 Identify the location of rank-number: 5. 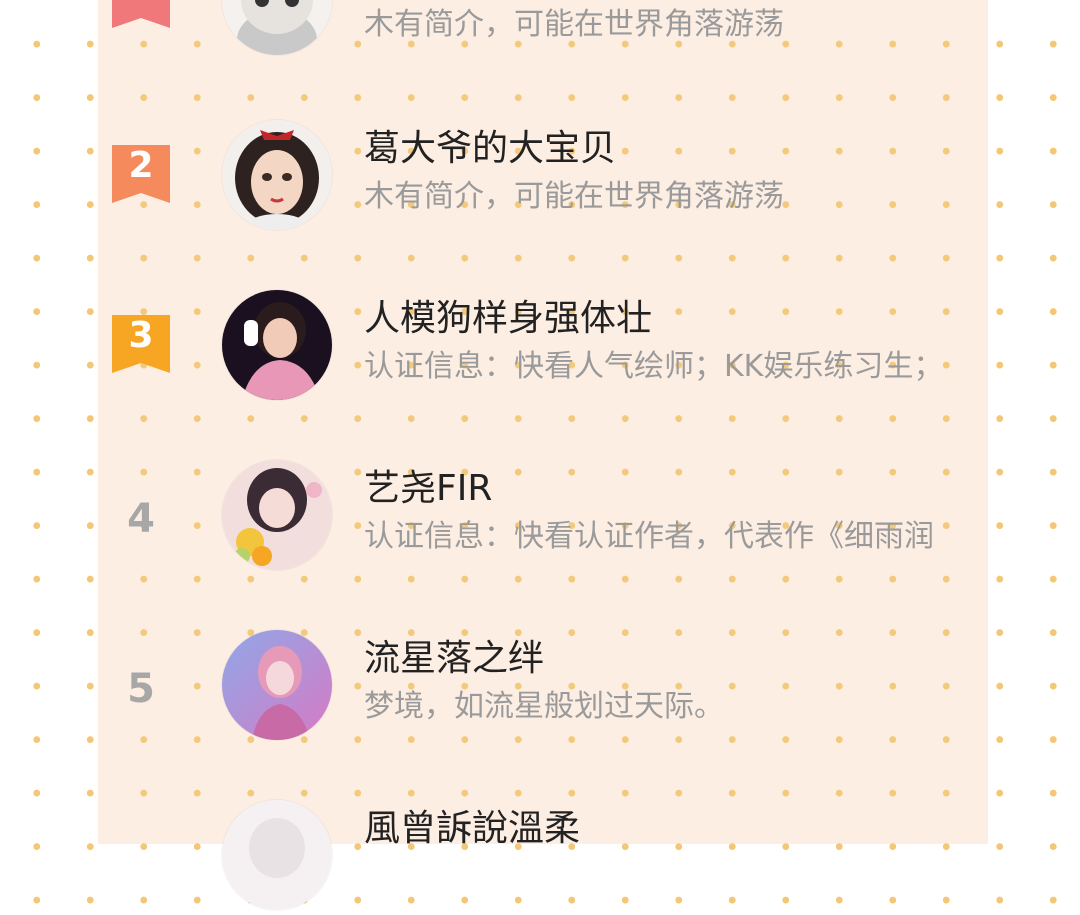
(141, 689).